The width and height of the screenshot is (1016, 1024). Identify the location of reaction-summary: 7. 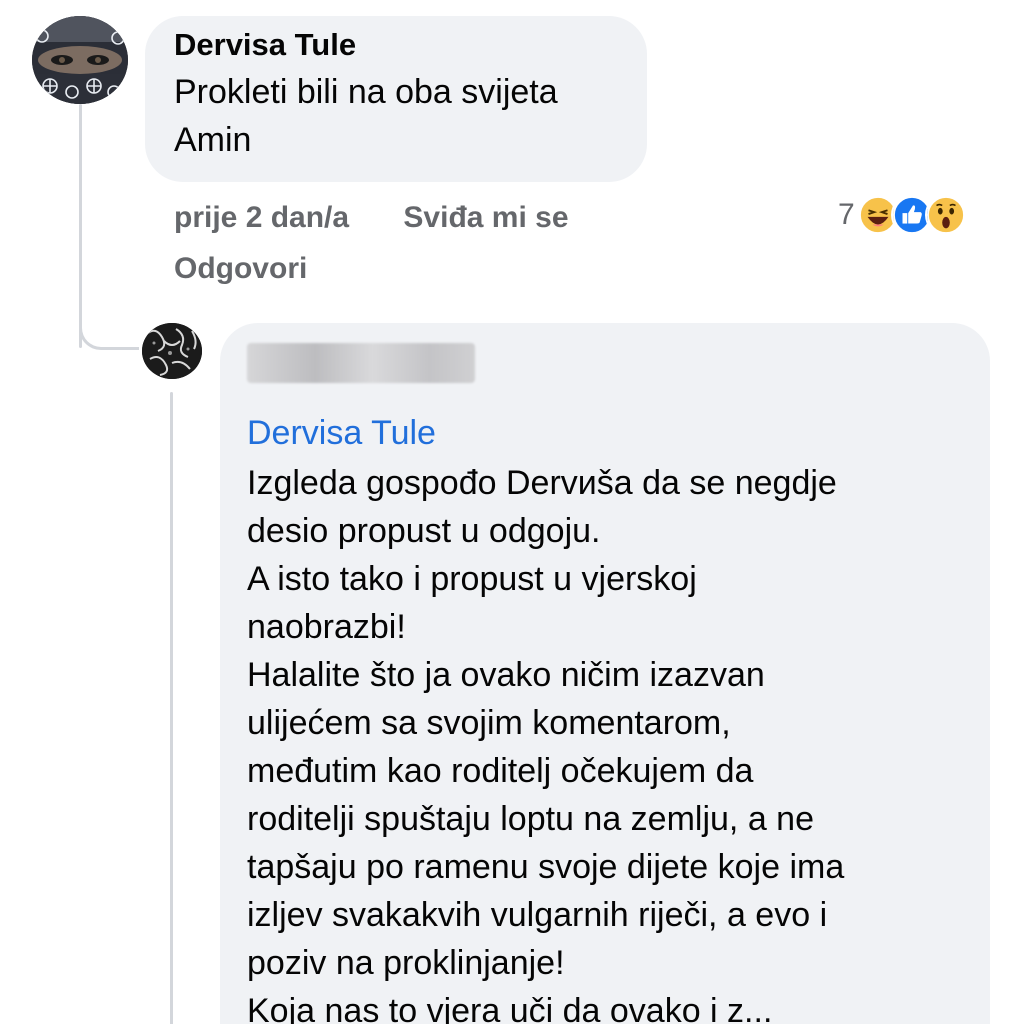
(902, 215).